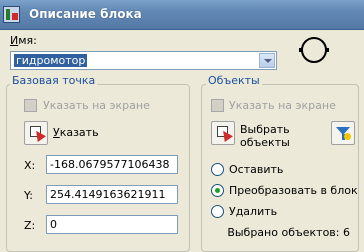 This screenshot has height=252, width=364. What do you see at coordinates (267, 60) in the screenshot?
I see `combo-dropdown-arrow-icon` at bounding box center [267, 60].